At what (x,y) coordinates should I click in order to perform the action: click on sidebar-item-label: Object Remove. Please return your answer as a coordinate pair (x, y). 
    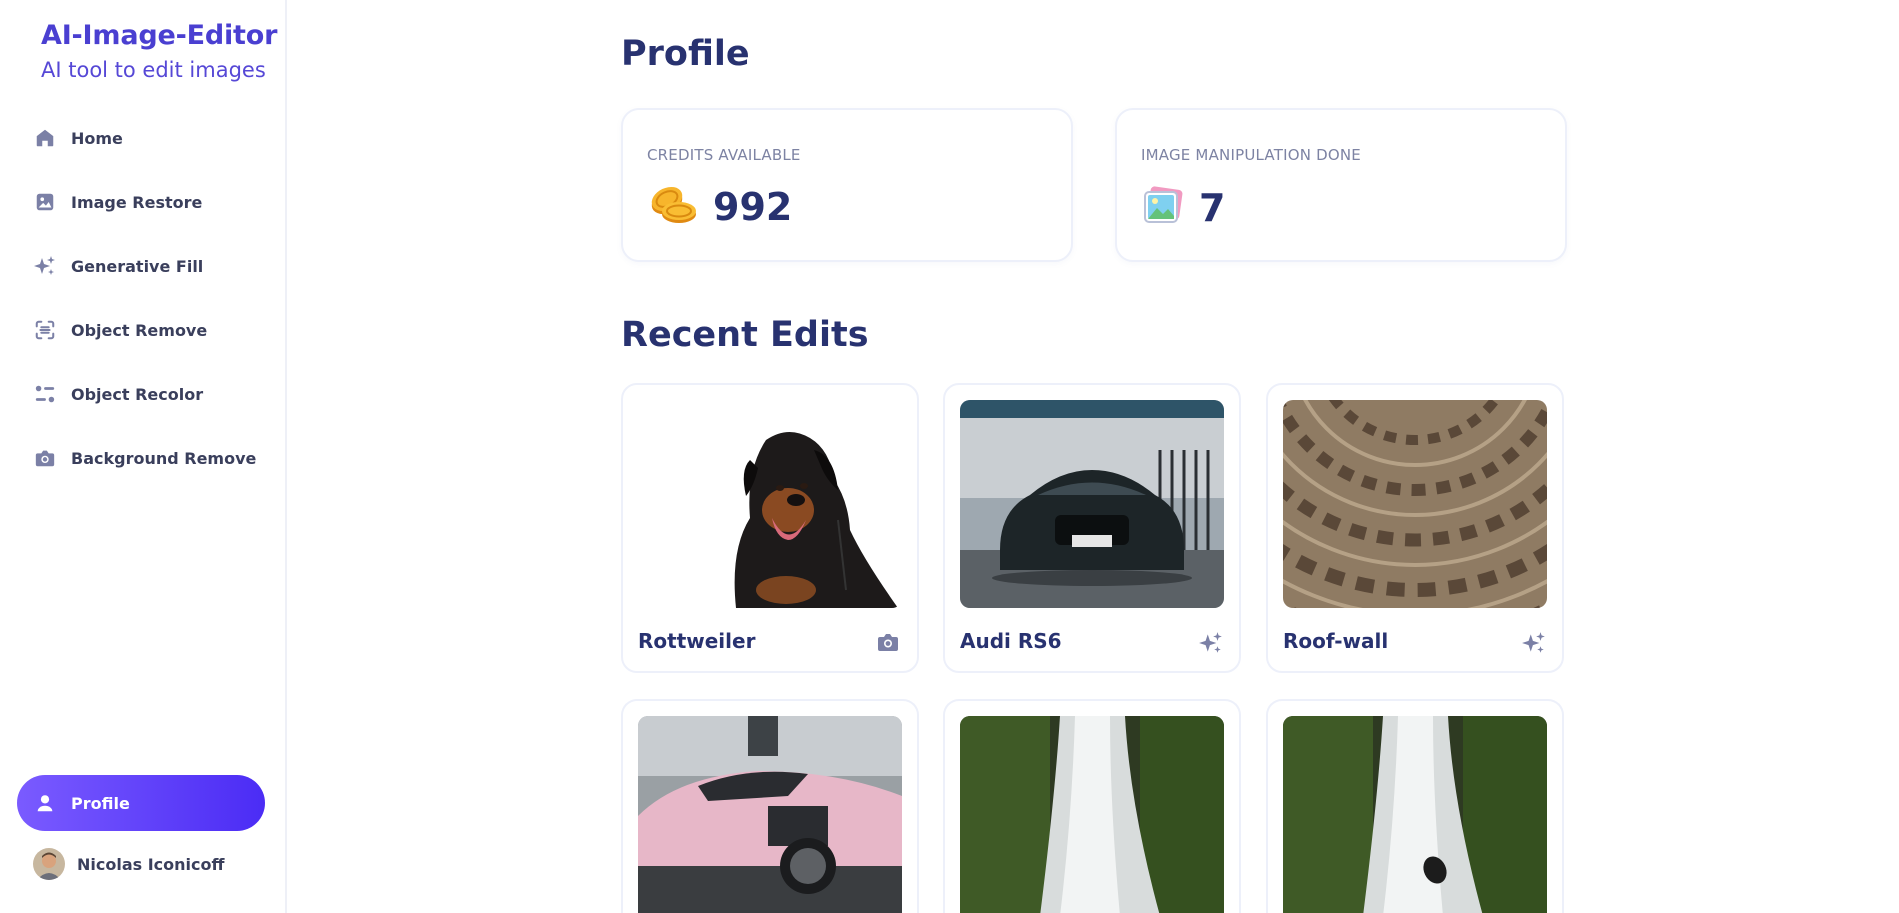
    Looking at the image, I should click on (139, 330).